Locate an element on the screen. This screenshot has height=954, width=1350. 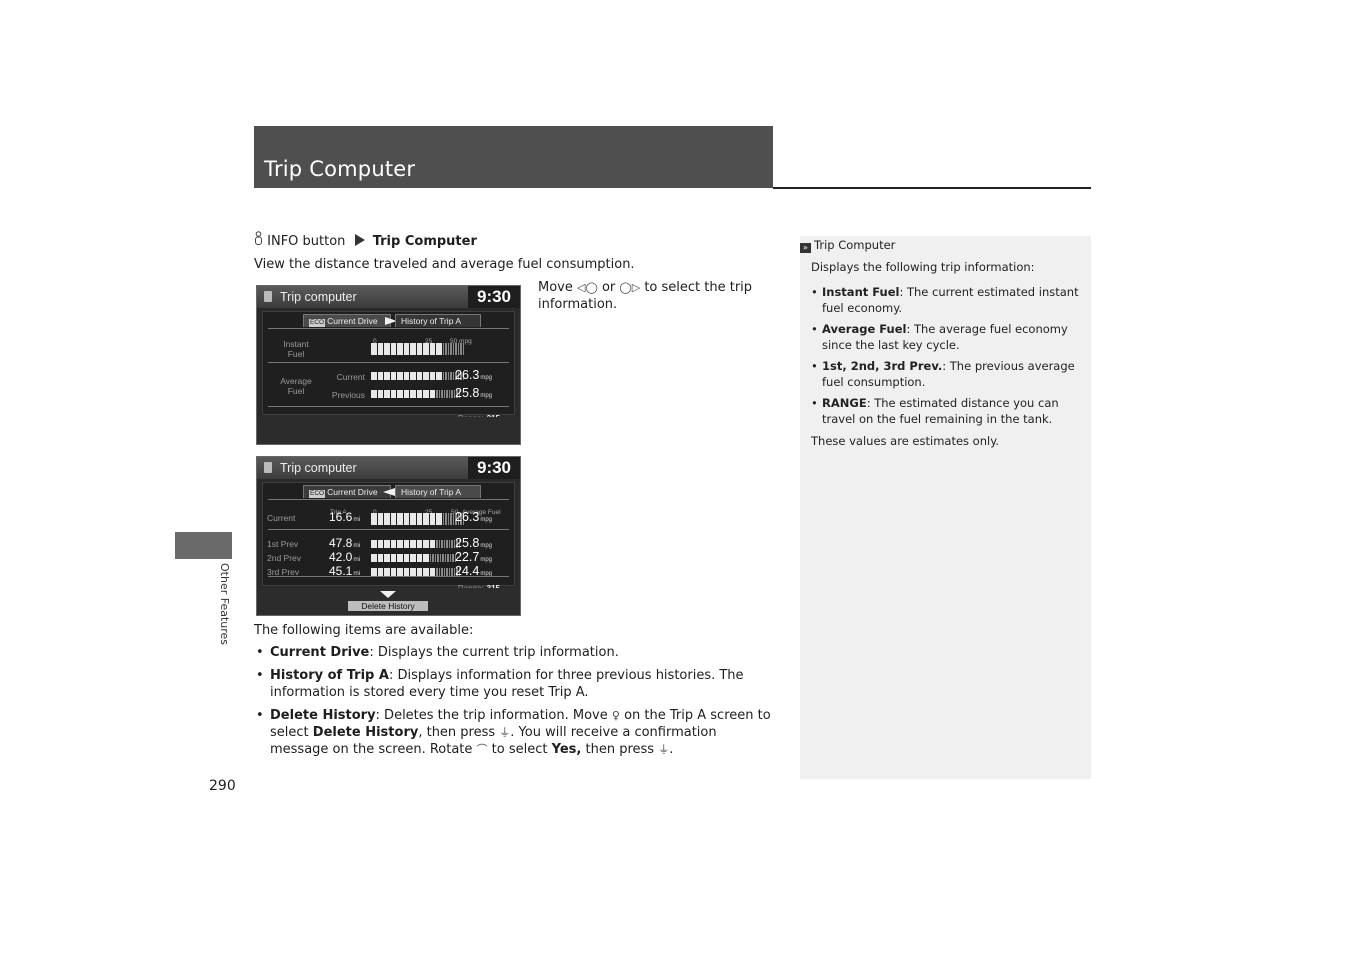
instant-fuel-bar is located at coordinates (417, 349).